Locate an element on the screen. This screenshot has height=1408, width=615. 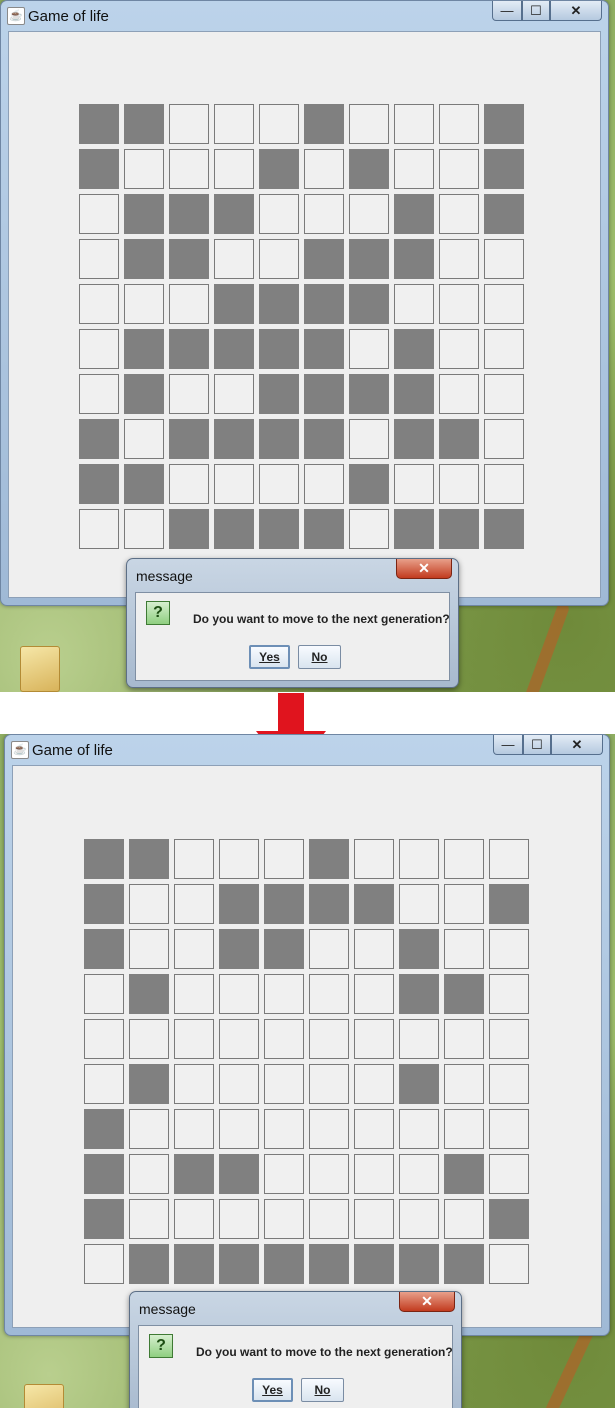
no-button: No is located at coordinates (319, 657).